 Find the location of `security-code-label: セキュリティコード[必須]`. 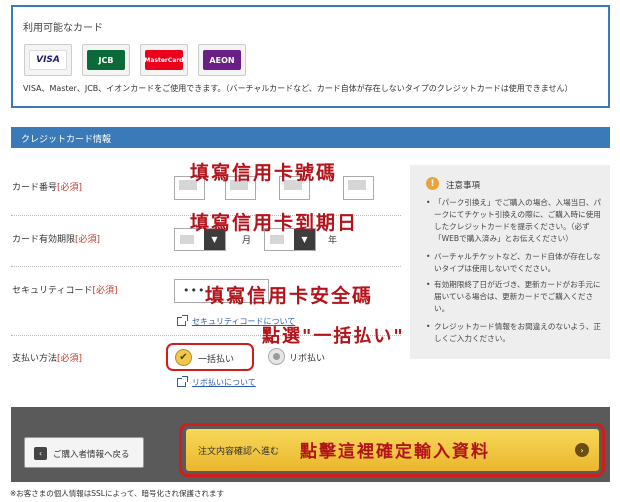

security-code-label: セキュリティコード[必須] is located at coordinates (65, 291).